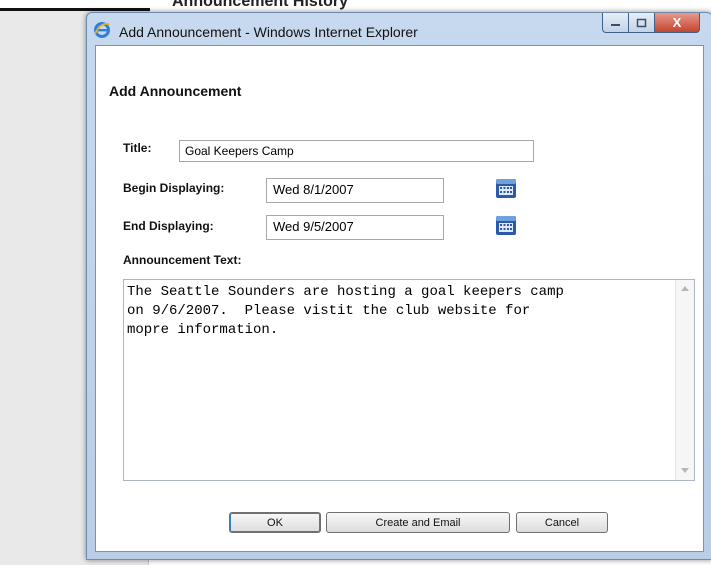 Image resolution: width=711 pixels, height=565 pixels. Describe the element at coordinates (102, 30) in the screenshot. I see `ie-icon` at that location.